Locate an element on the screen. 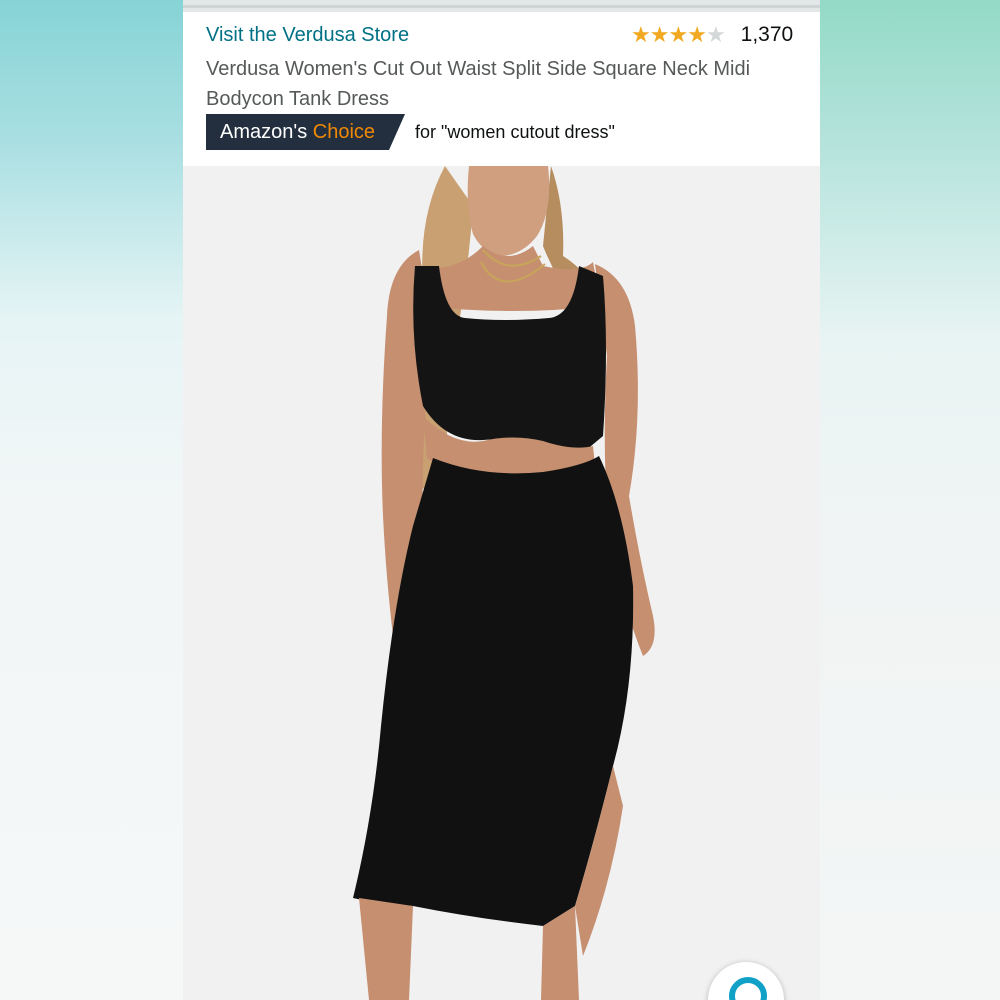  rating-summary: ★ ★ ★ ★ ★ 1,370 is located at coordinates (712, 35).